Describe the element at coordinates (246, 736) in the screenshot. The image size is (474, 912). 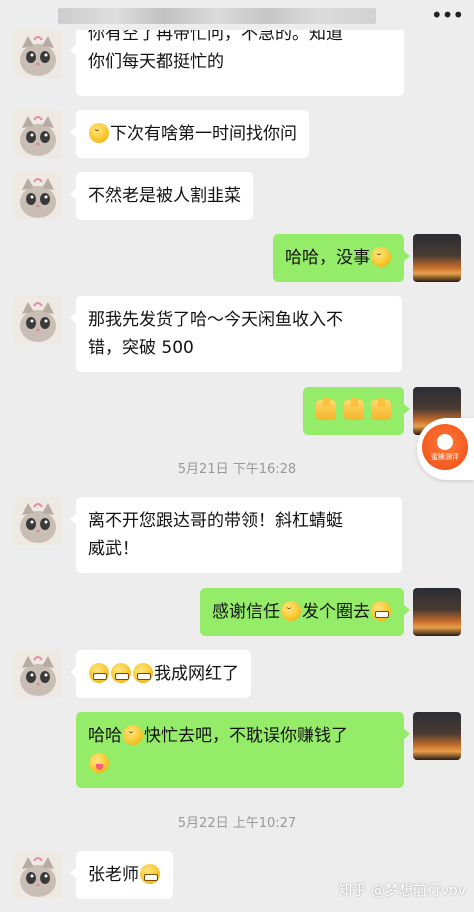
I see `message-text: 快忙去吧，不耽误你赚钱了` at that location.